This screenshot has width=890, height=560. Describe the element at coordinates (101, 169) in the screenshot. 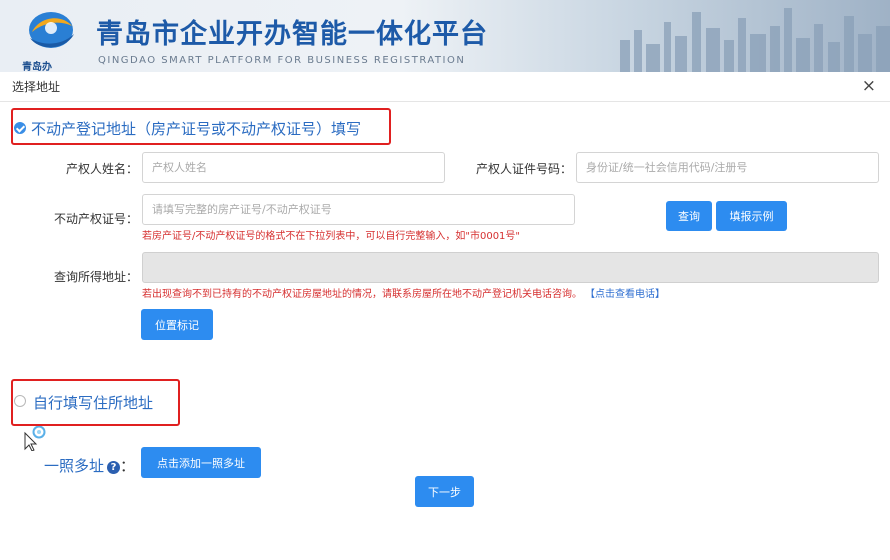

I see `owner-name-label: 产权人姓名：` at that location.